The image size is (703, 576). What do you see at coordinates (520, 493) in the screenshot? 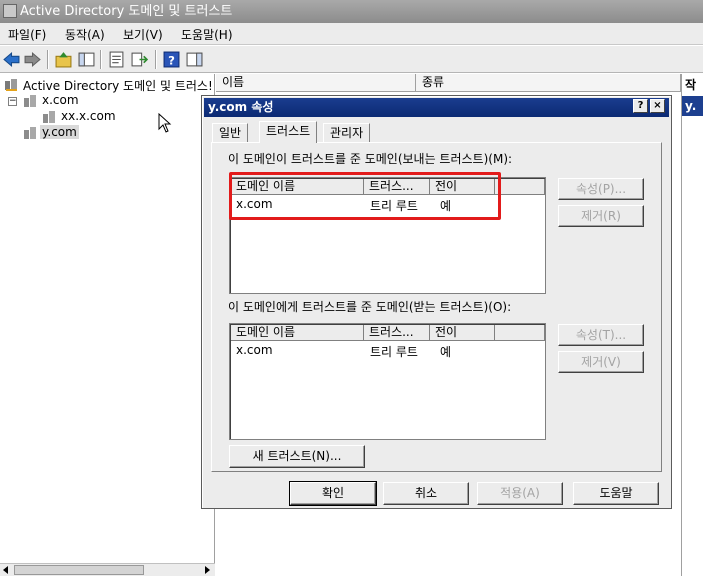
I see `apply-button: 적용(A)` at bounding box center [520, 493].